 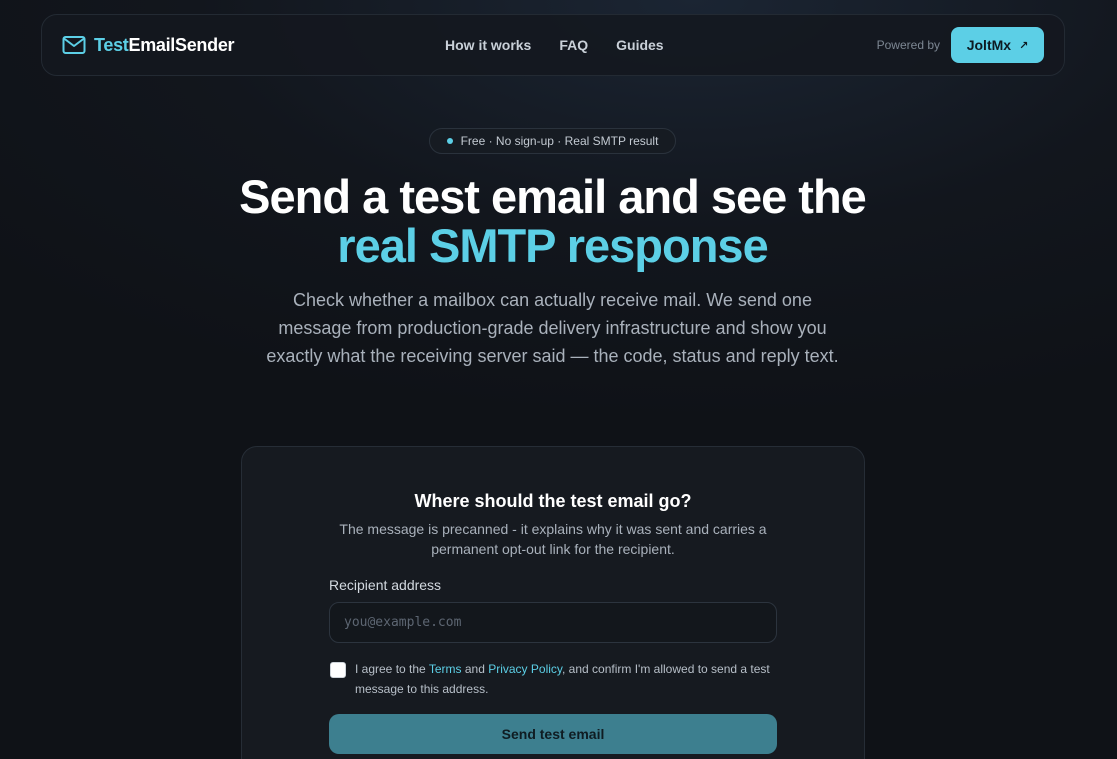 What do you see at coordinates (449, 141) in the screenshot?
I see `status-dot-icon` at bounding box center [449, 141].